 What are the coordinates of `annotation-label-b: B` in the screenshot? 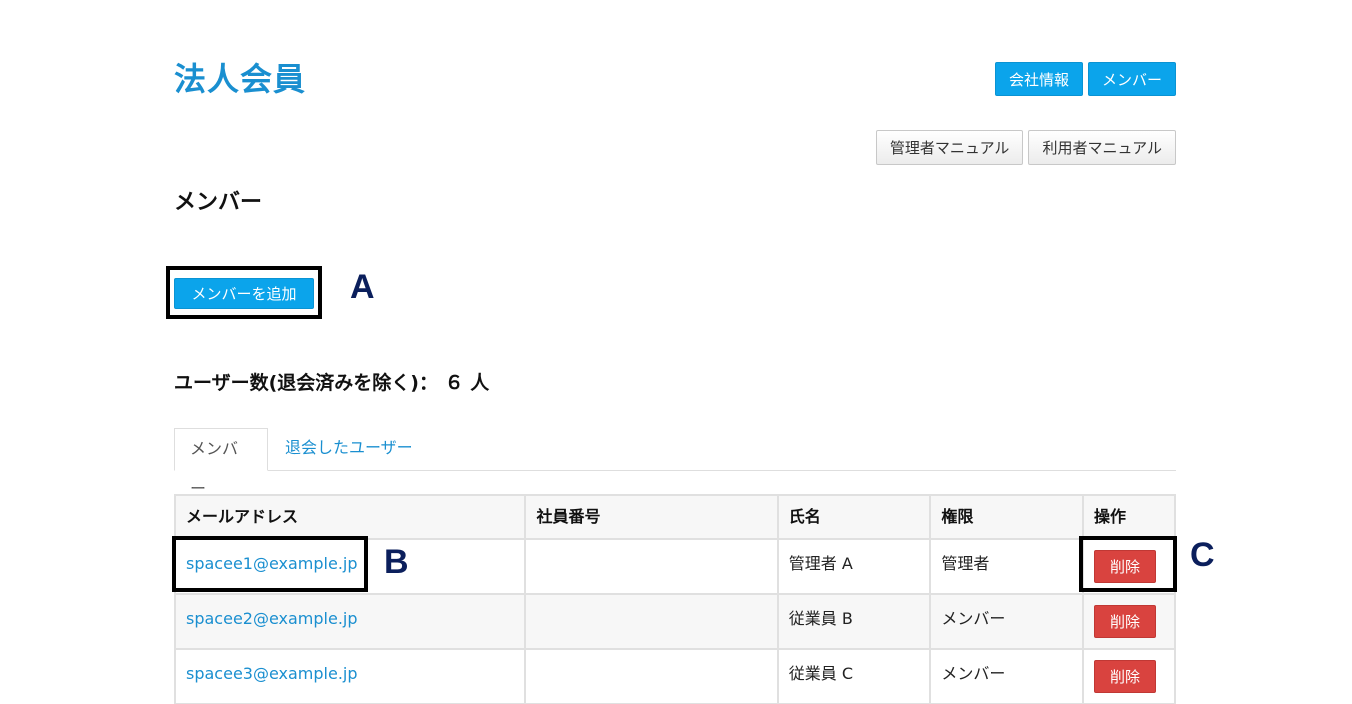 It's located at (396, 562).